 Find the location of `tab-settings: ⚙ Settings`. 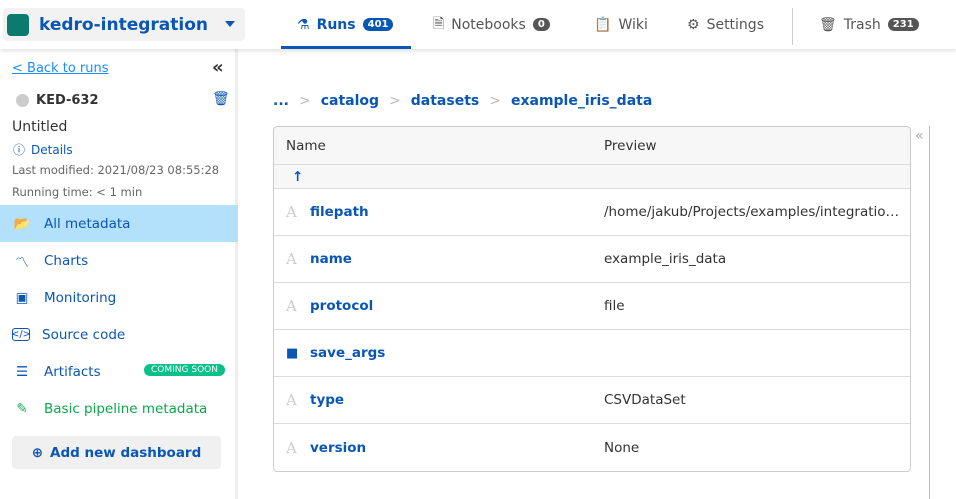

tab-settings: ⚙ Settings is located at coordinates (725, 24).